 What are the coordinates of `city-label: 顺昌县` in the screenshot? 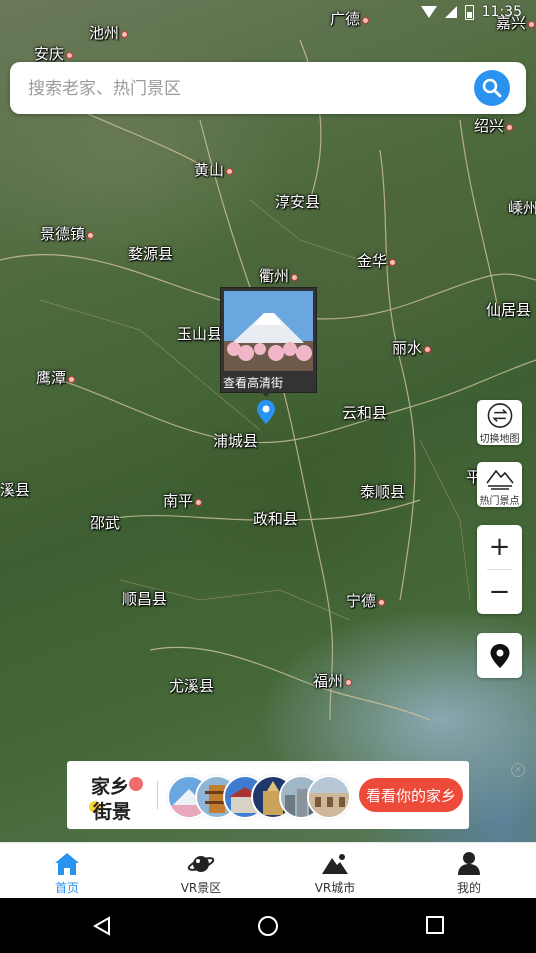 It's located at (145, 599).